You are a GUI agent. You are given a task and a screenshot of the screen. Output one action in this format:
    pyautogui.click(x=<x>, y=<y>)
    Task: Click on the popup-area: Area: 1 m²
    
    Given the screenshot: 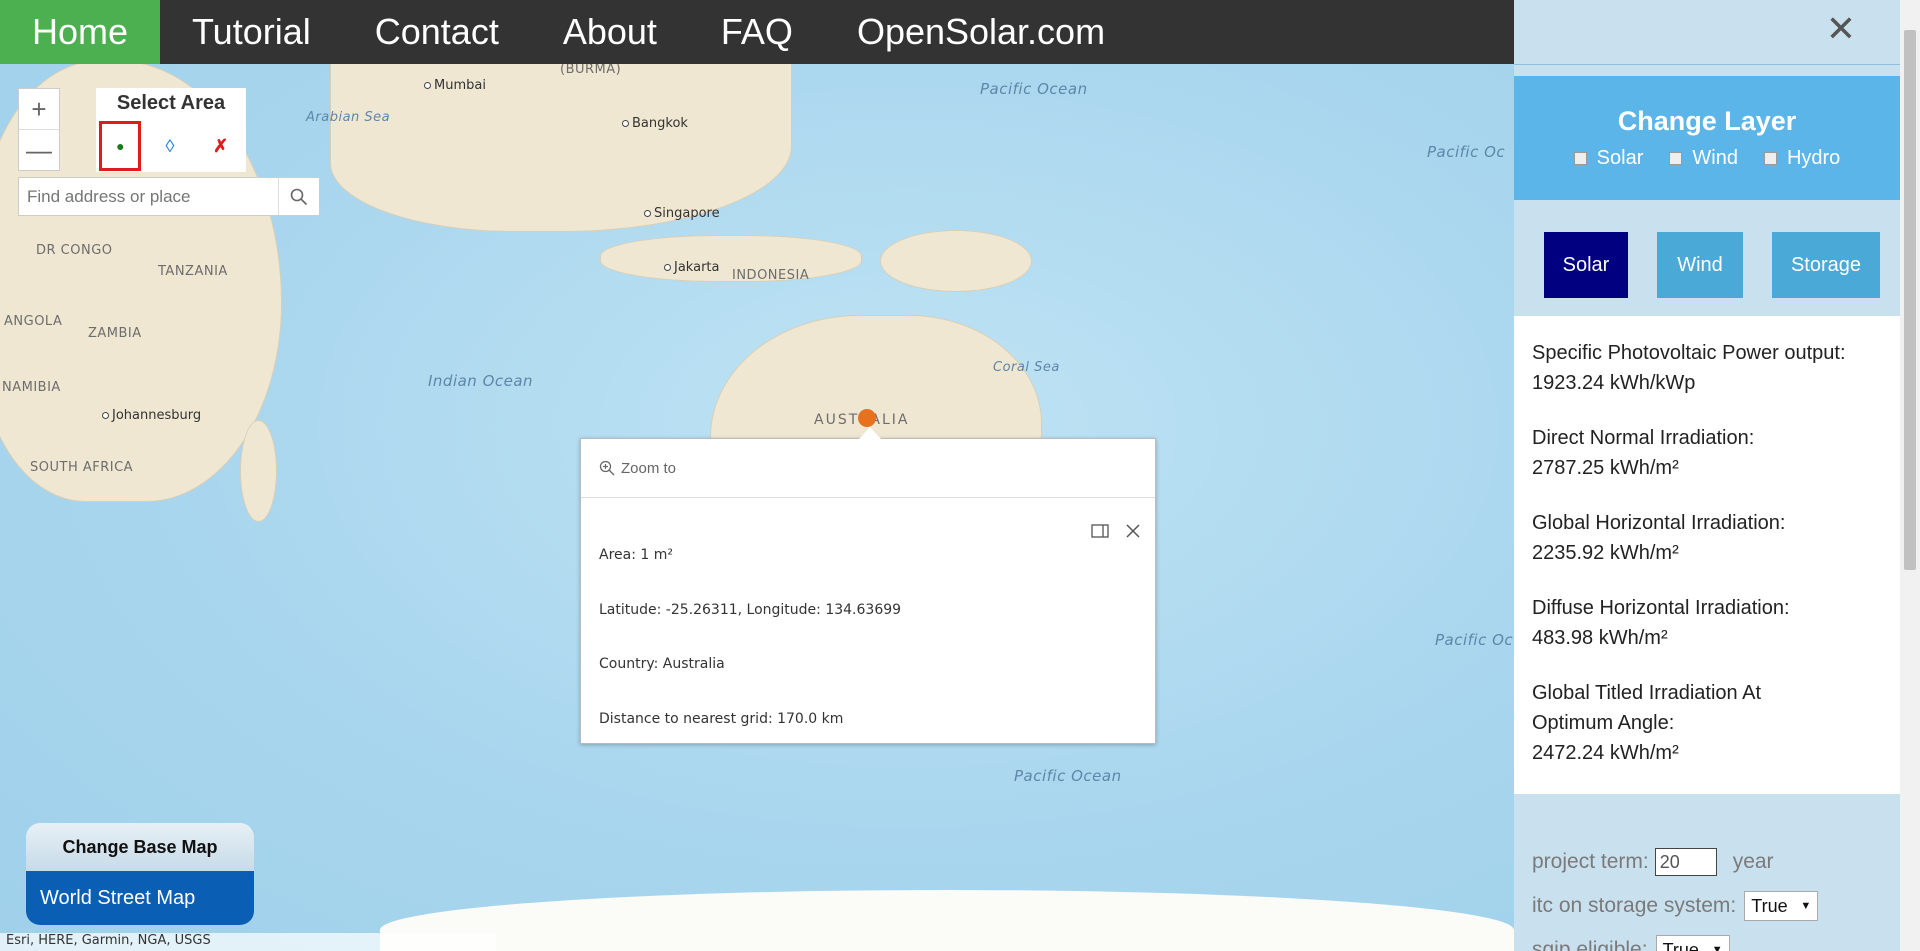 What is the action you would take?
    pyautogui.click(x=636, y=555)
    